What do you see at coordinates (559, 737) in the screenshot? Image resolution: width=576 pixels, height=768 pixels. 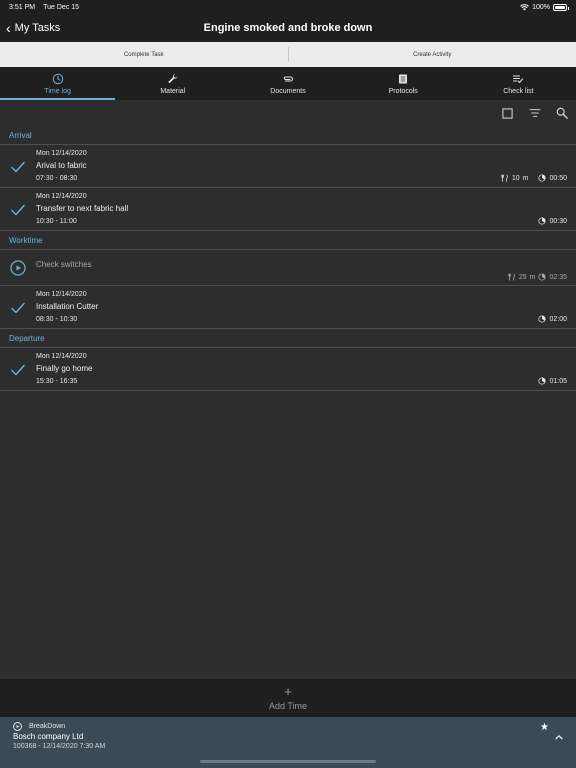 I see `chevron-up-icon` at bounding box center [559, 737].